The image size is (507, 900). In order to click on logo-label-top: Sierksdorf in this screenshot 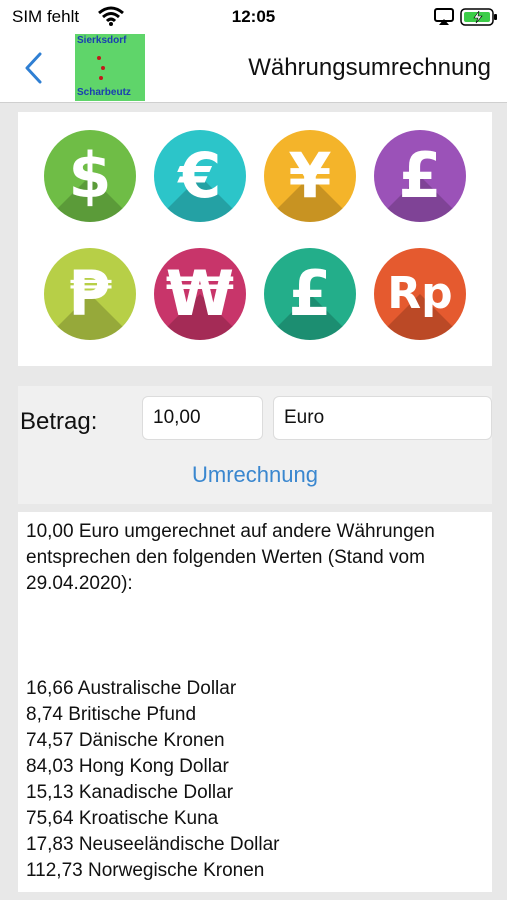, I will do `click(102, 40)`.